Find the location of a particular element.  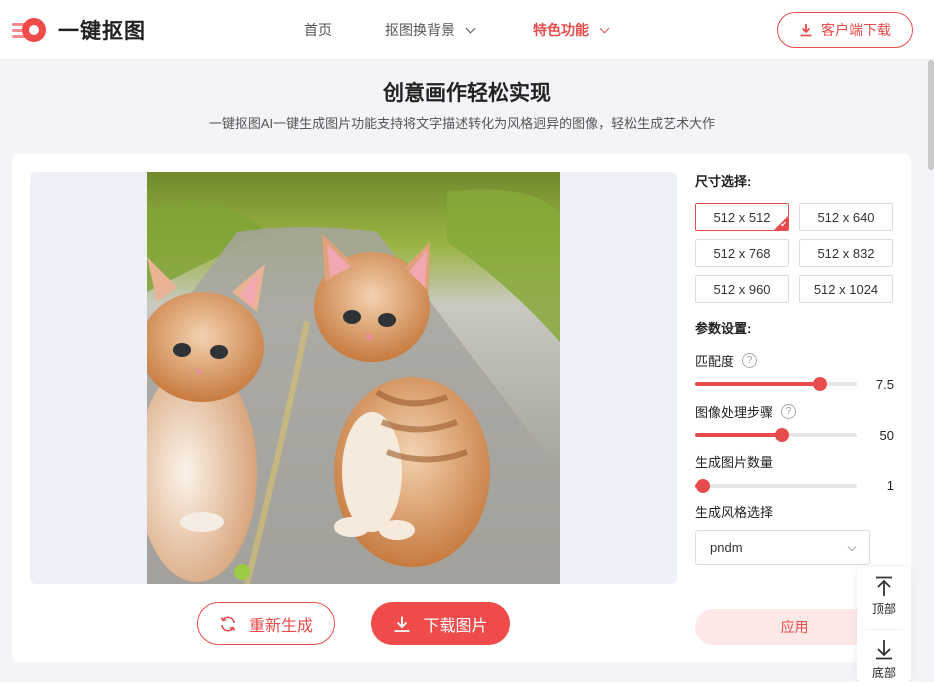

size-option-512x768: 512 x 768 is located at coordinates (742, 253).